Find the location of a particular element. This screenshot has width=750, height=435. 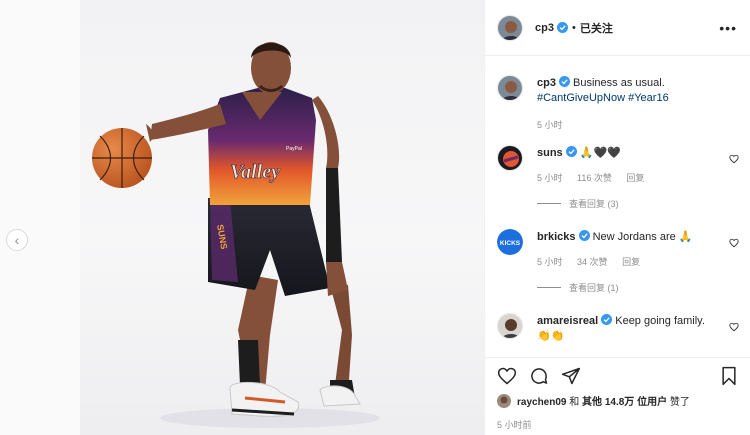

caption-text: Business as usual. is located at coordinates (619, 83).